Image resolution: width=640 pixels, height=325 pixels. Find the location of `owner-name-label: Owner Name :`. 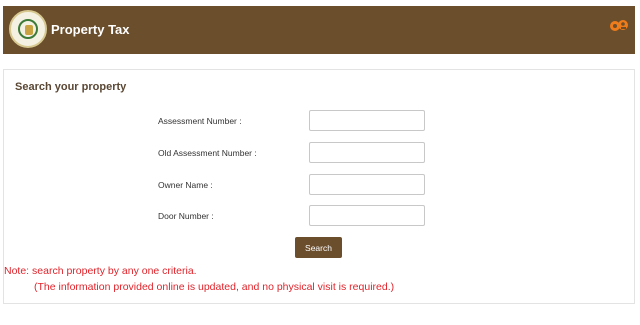

owner-name-label: Owner Name : is located at coordinates (185, 185).